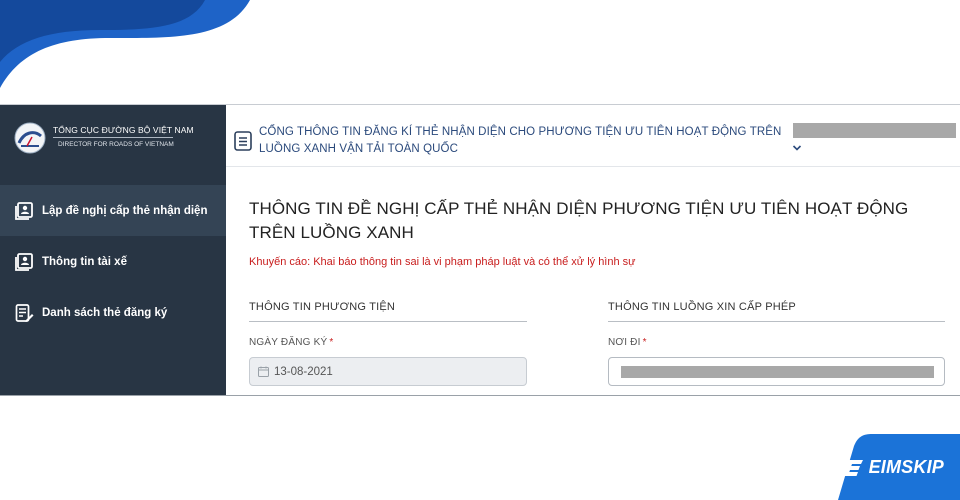 This screenshot has width=960, height=500. Describe the element at coordinates (388, 311) in the screenshot. I see `section-vehicle-info: THÔNG TIN PHƯƠNG TIỆN` at that location.